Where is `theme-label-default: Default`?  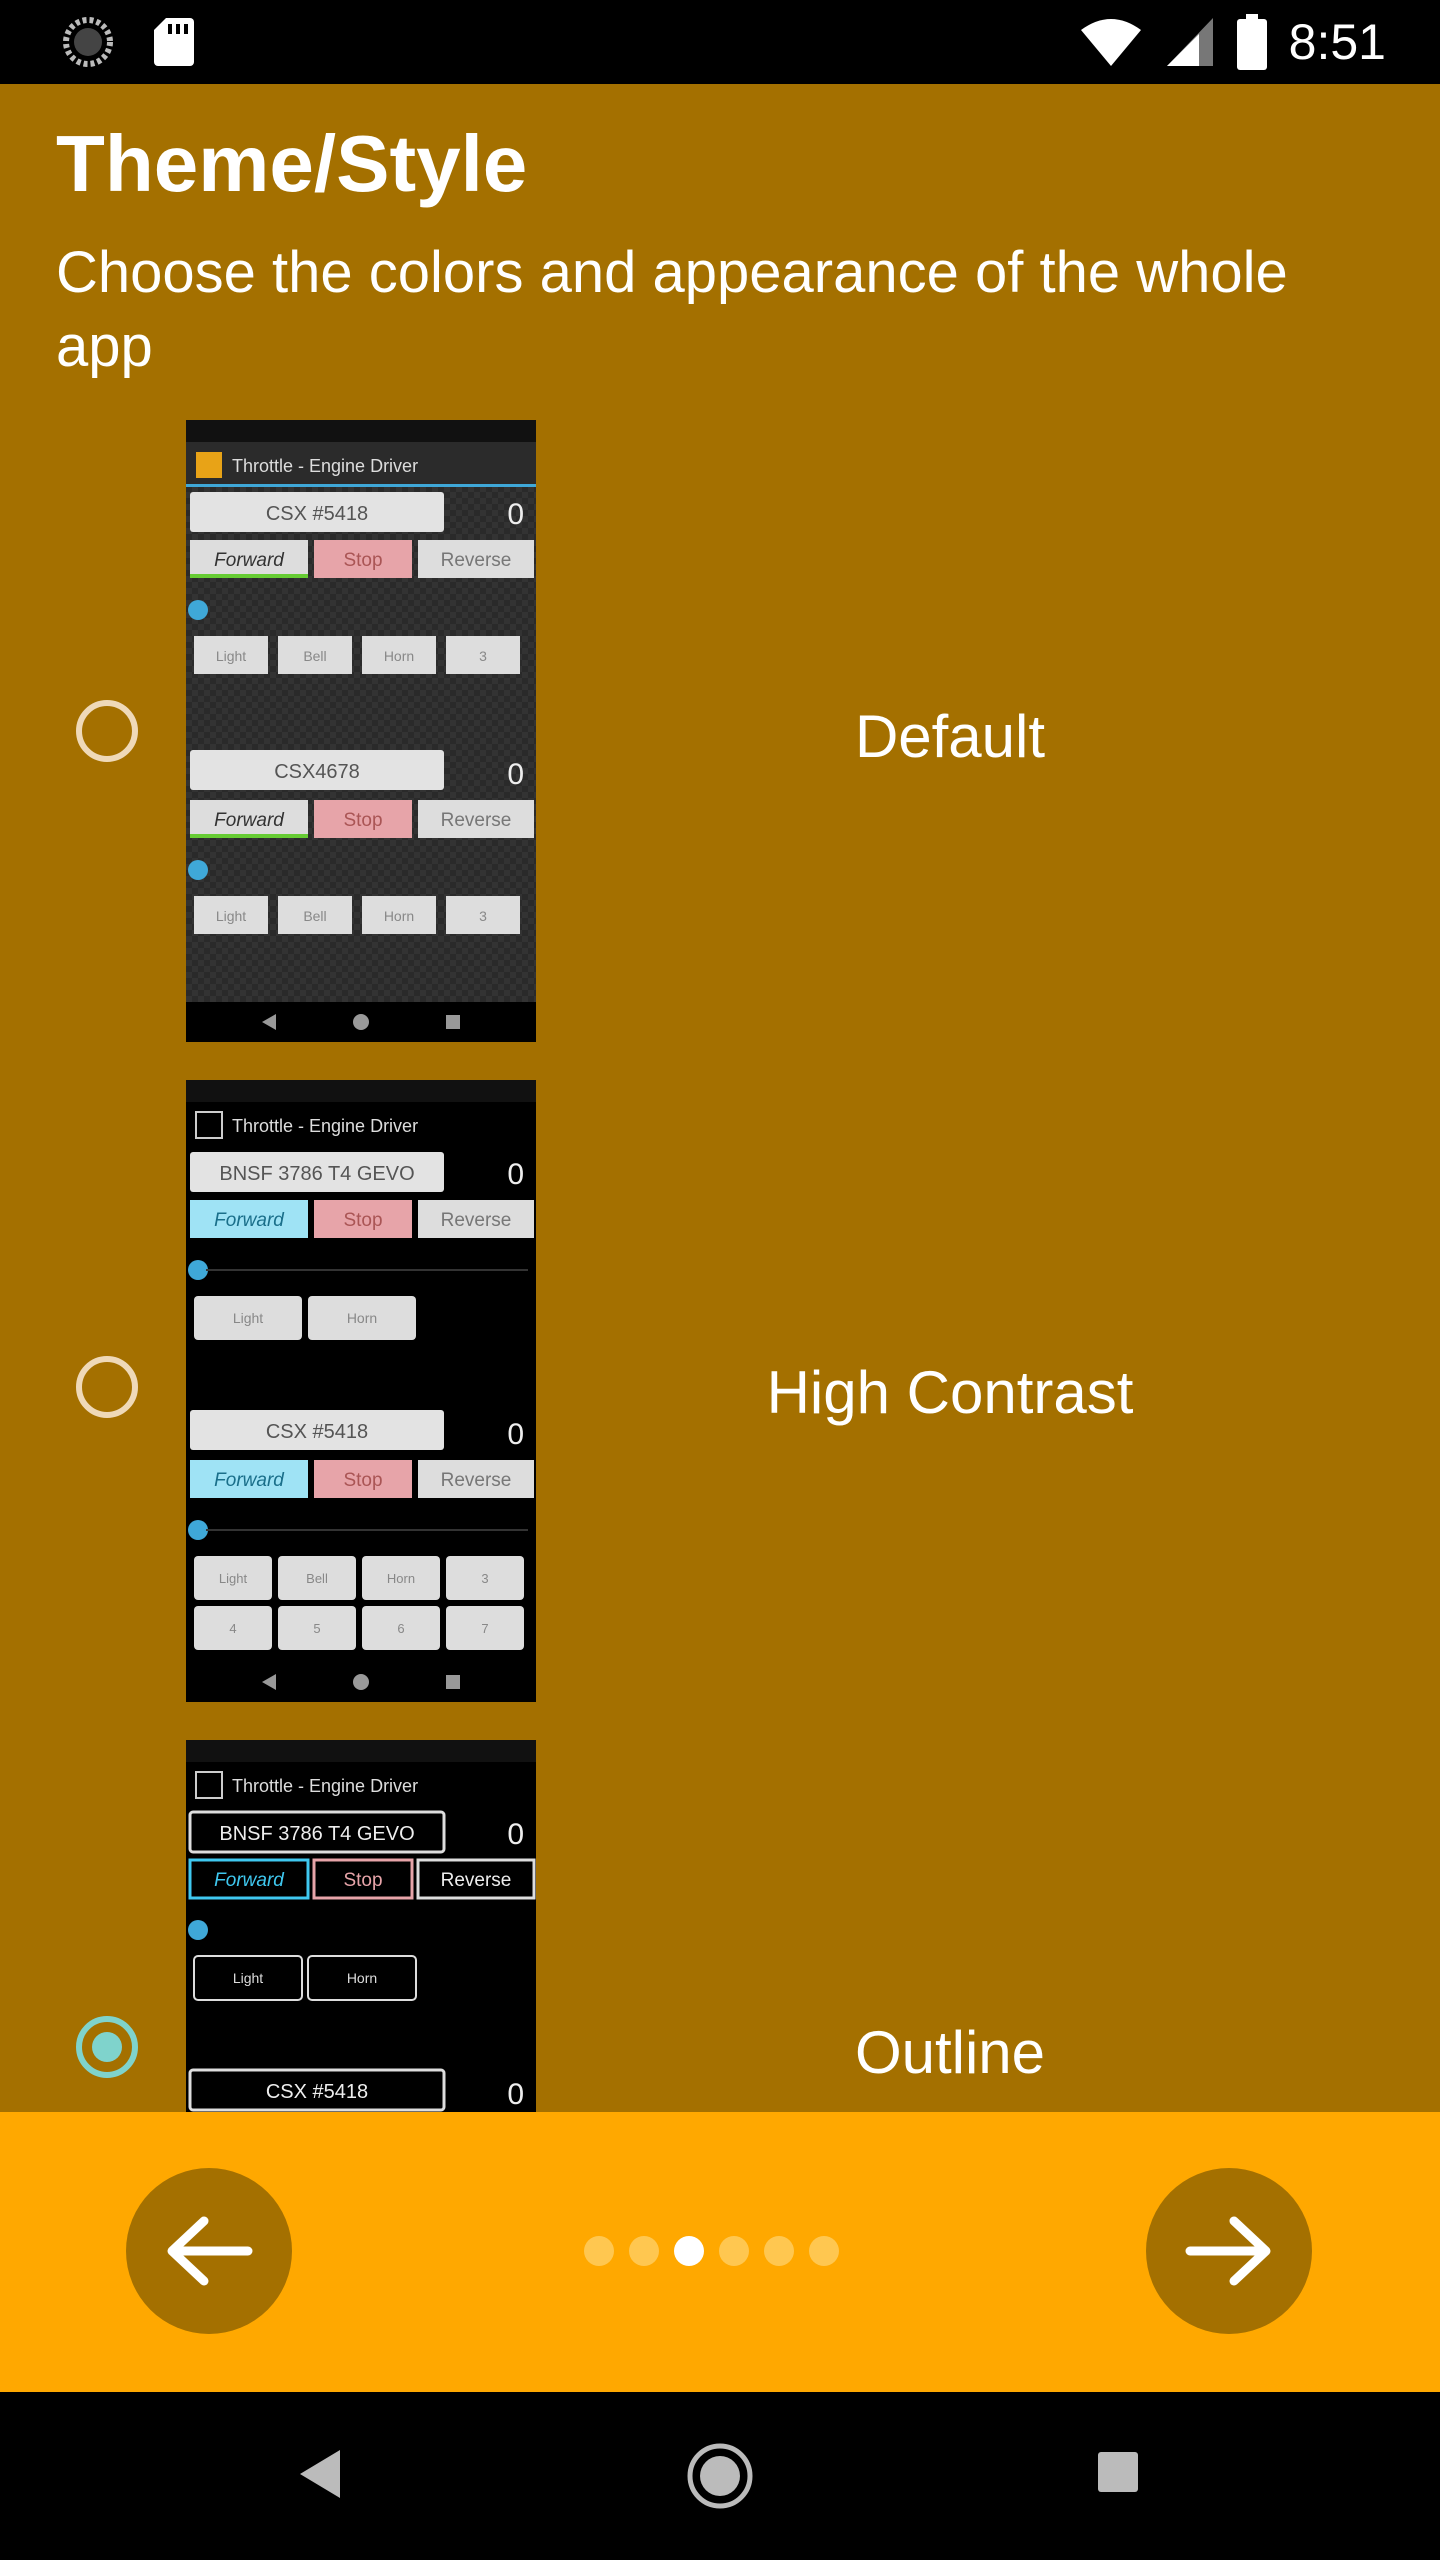 theme-label-default: Default is located at coordinates (950, 736).